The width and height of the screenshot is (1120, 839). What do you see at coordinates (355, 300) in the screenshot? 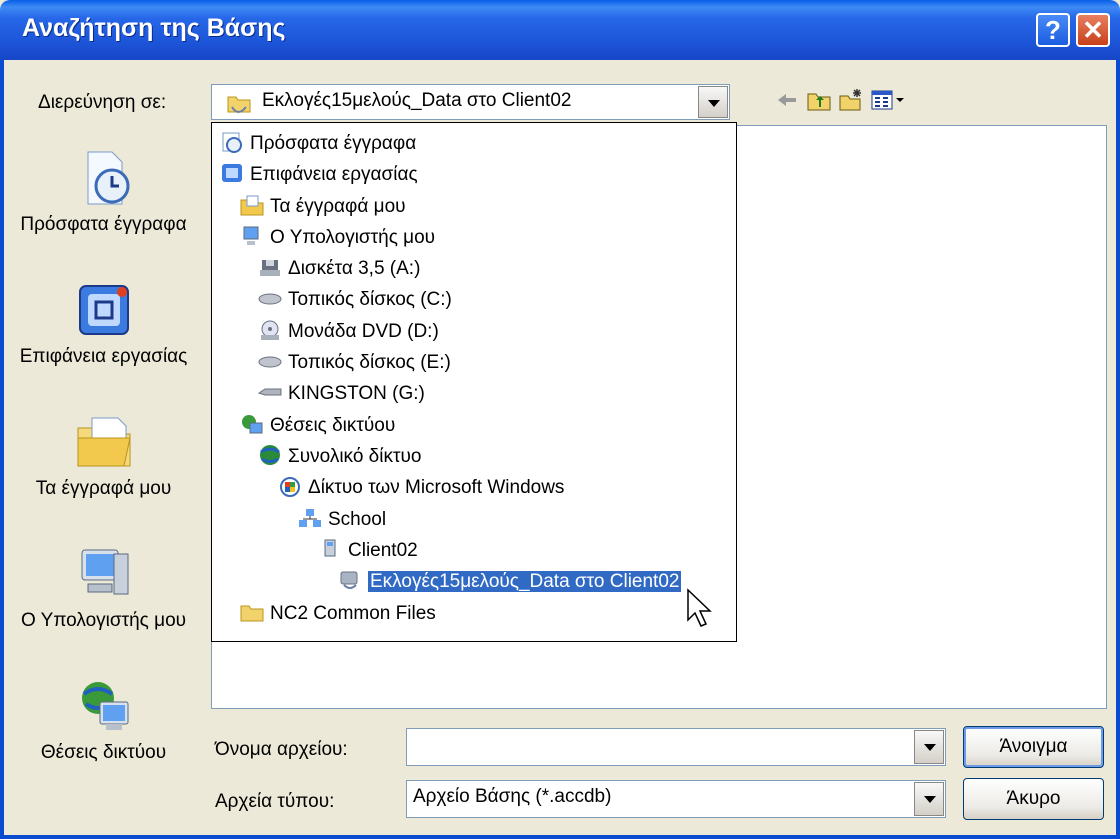
I see `dropdown-item: Τοπικός δίσκος (C:)` at bounding box center [355, 300].